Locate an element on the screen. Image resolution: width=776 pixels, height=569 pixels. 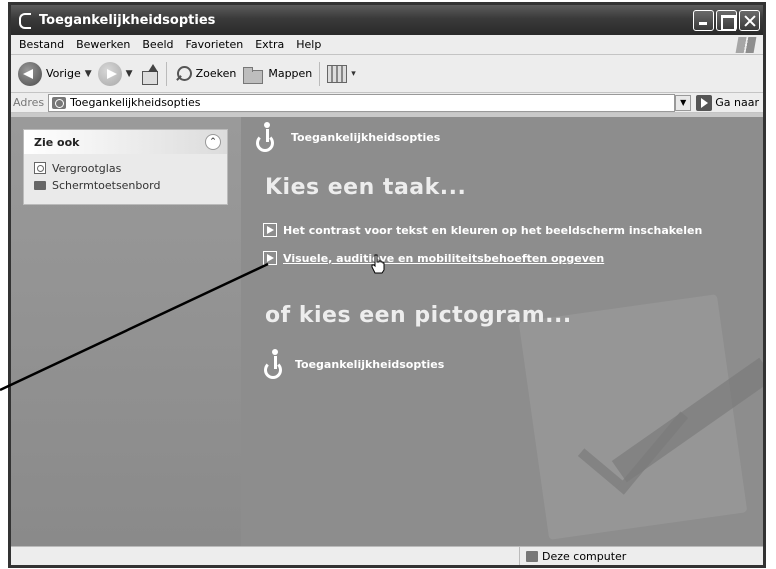
up-button is located at coordinates (149, 74).